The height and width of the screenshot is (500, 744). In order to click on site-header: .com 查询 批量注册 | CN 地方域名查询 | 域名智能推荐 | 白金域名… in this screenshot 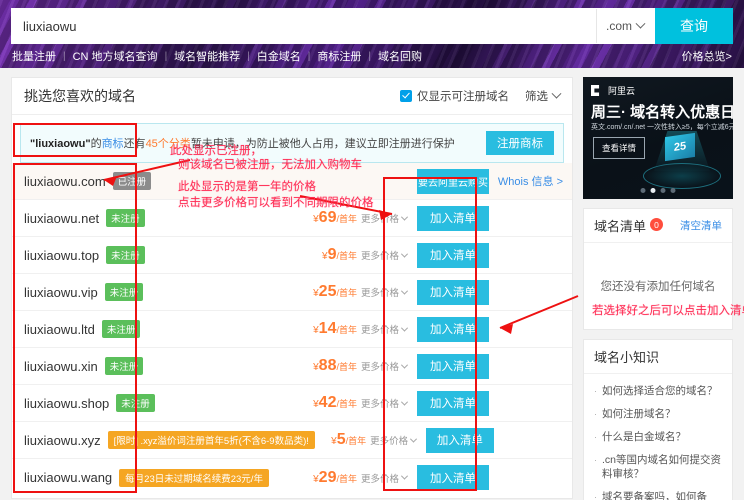, I will do `click(372, 34)`.